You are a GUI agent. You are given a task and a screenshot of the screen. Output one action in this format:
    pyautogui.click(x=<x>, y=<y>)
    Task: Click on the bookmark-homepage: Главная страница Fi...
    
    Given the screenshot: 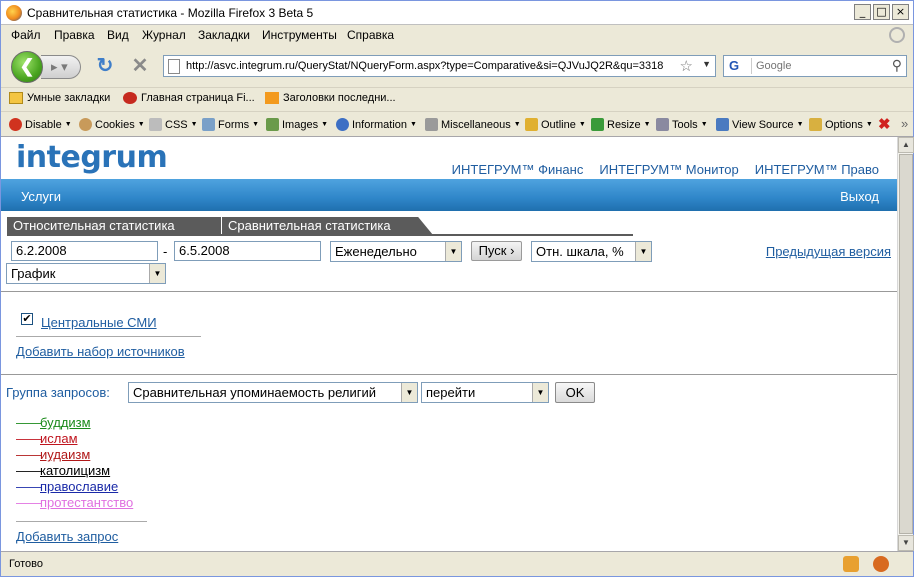 What is the action you would take?
    pyautogui.click(x=189, y=98)
    